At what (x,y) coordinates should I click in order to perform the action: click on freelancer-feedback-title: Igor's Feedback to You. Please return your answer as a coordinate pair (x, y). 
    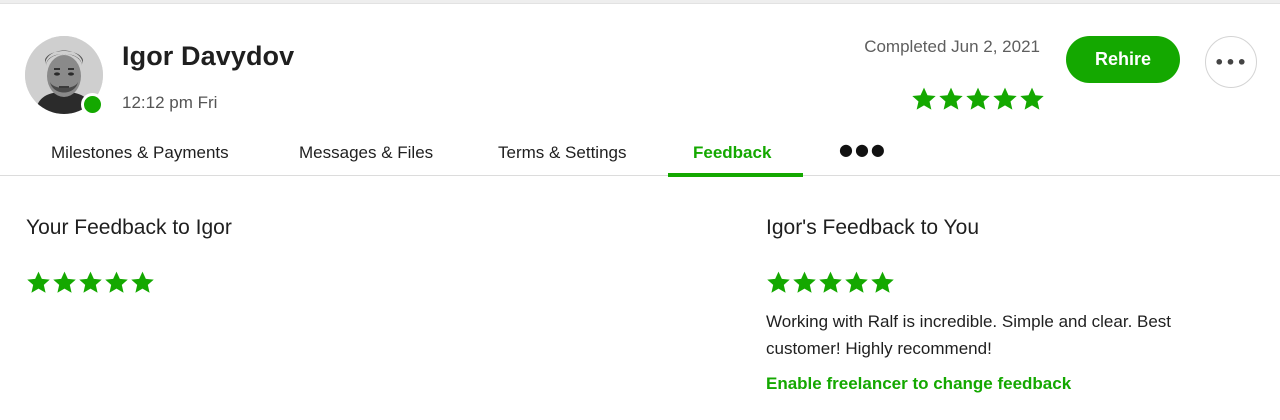
    Looking at the image, I should click on (872, 227).